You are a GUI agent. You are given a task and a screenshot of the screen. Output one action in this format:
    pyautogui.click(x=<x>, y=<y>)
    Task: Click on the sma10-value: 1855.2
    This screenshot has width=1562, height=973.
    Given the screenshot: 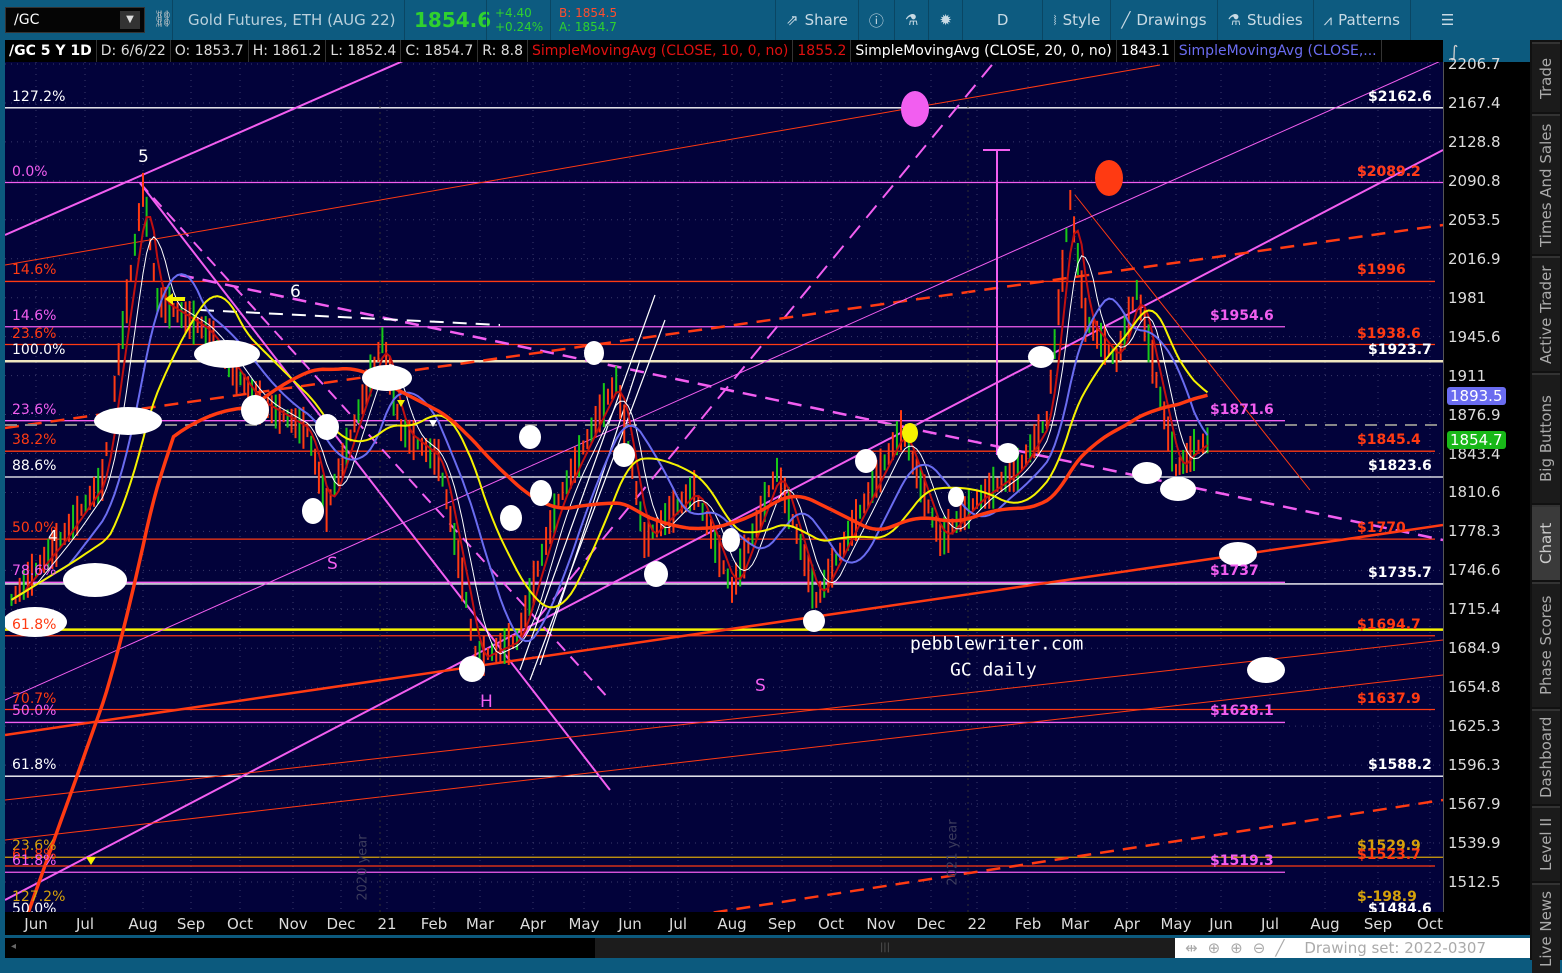 What is the action you would take?
    pyautogui.click(x=822, y=51)
    